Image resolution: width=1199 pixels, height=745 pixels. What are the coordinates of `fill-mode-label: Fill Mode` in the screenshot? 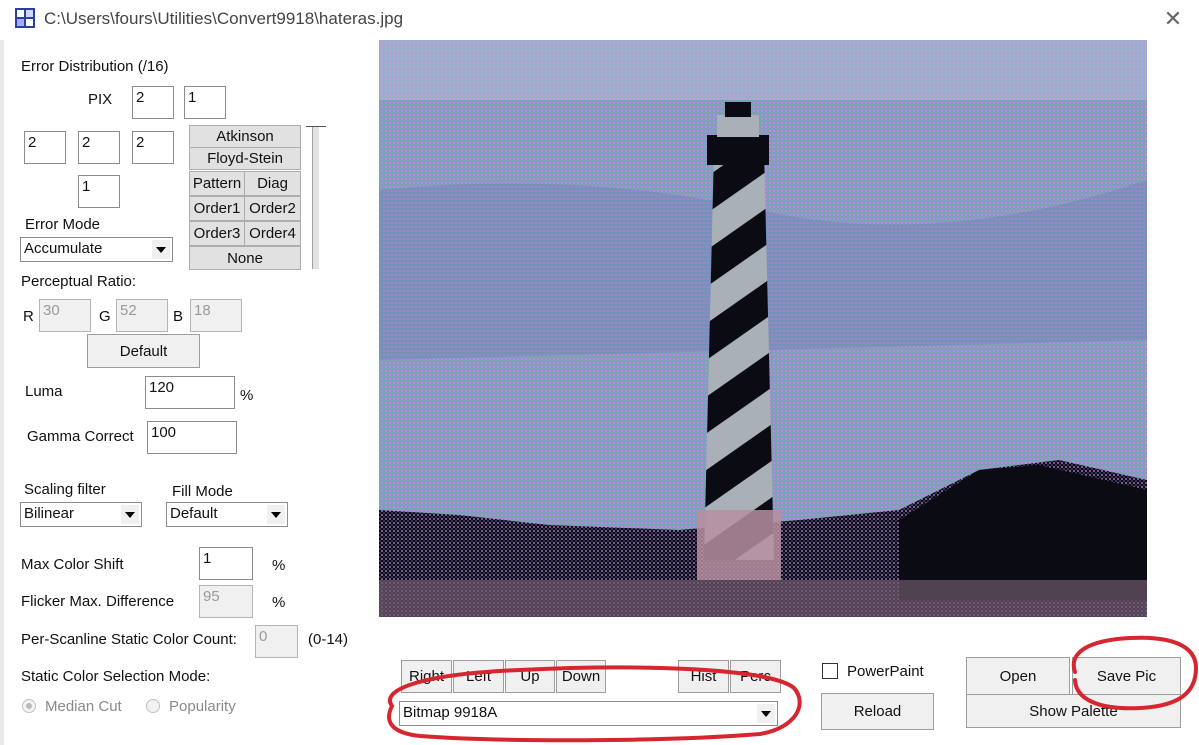 It's located at (202, 491).